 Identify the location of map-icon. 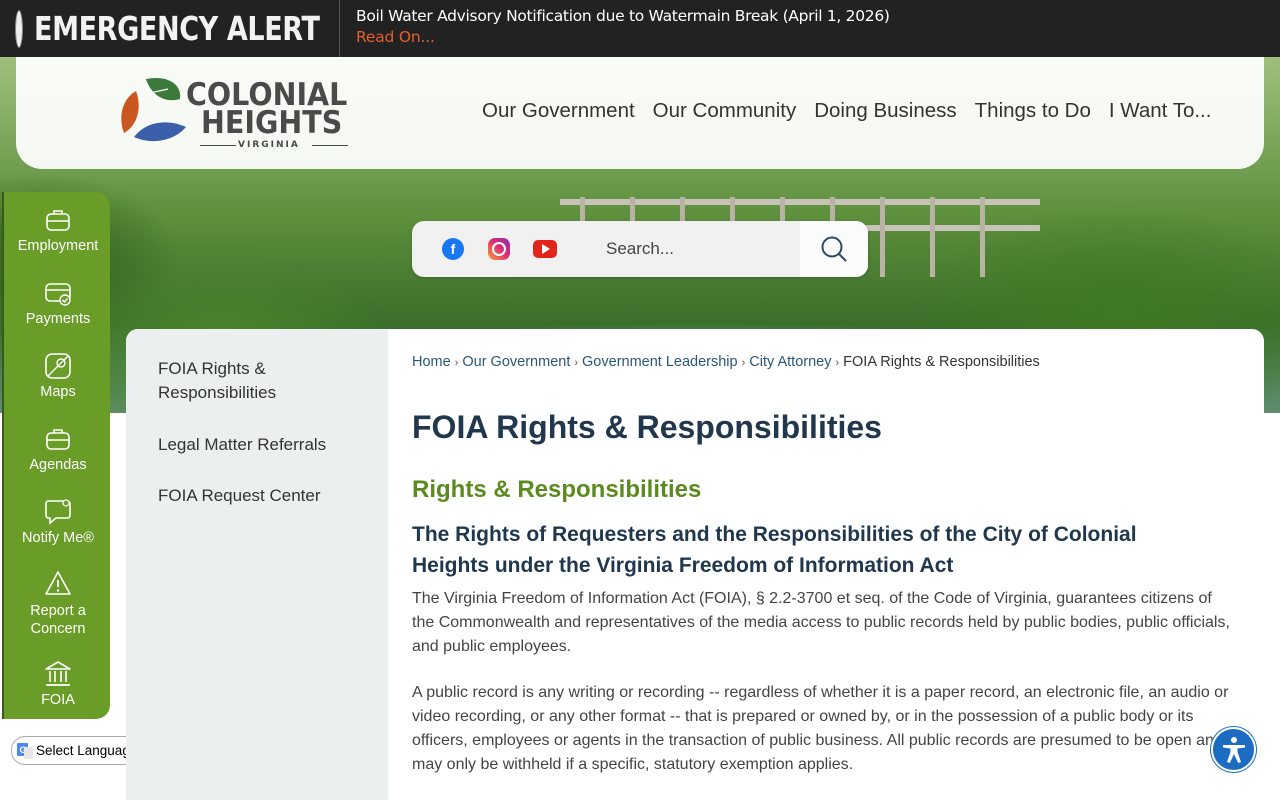
(58, 366).